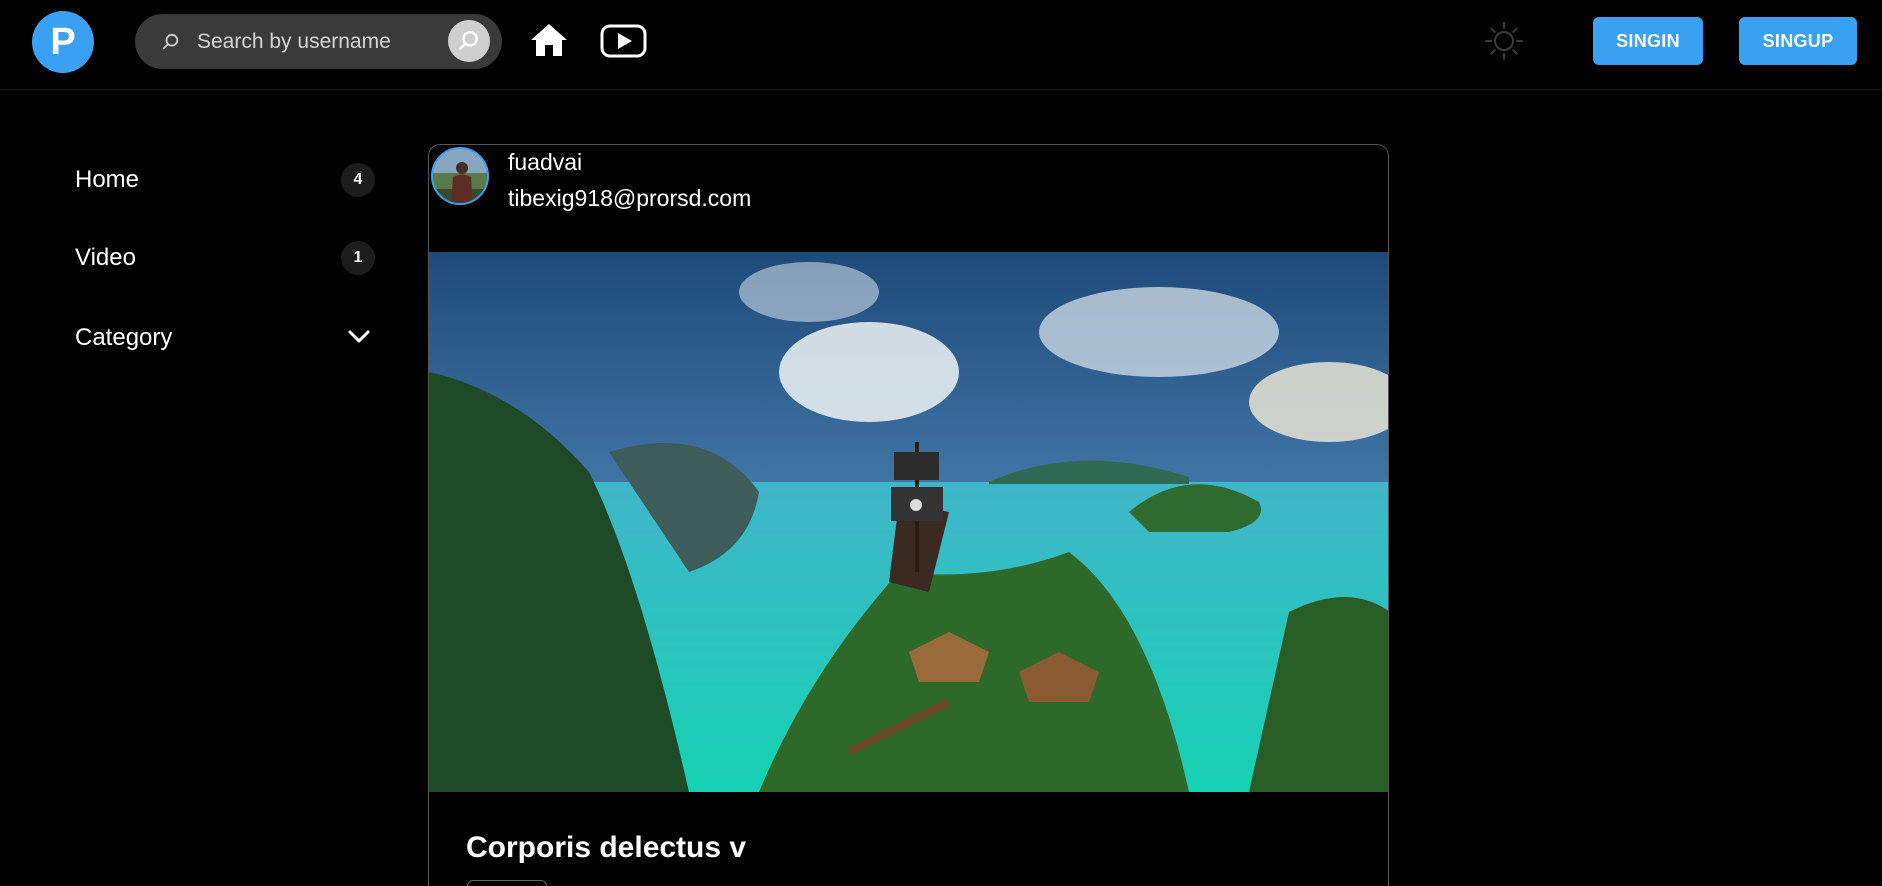  What do you see at coordinates (225, 258) in the screenshot?
I see `sidebar-item-video: Video 1` at bounding box center [225, 258].